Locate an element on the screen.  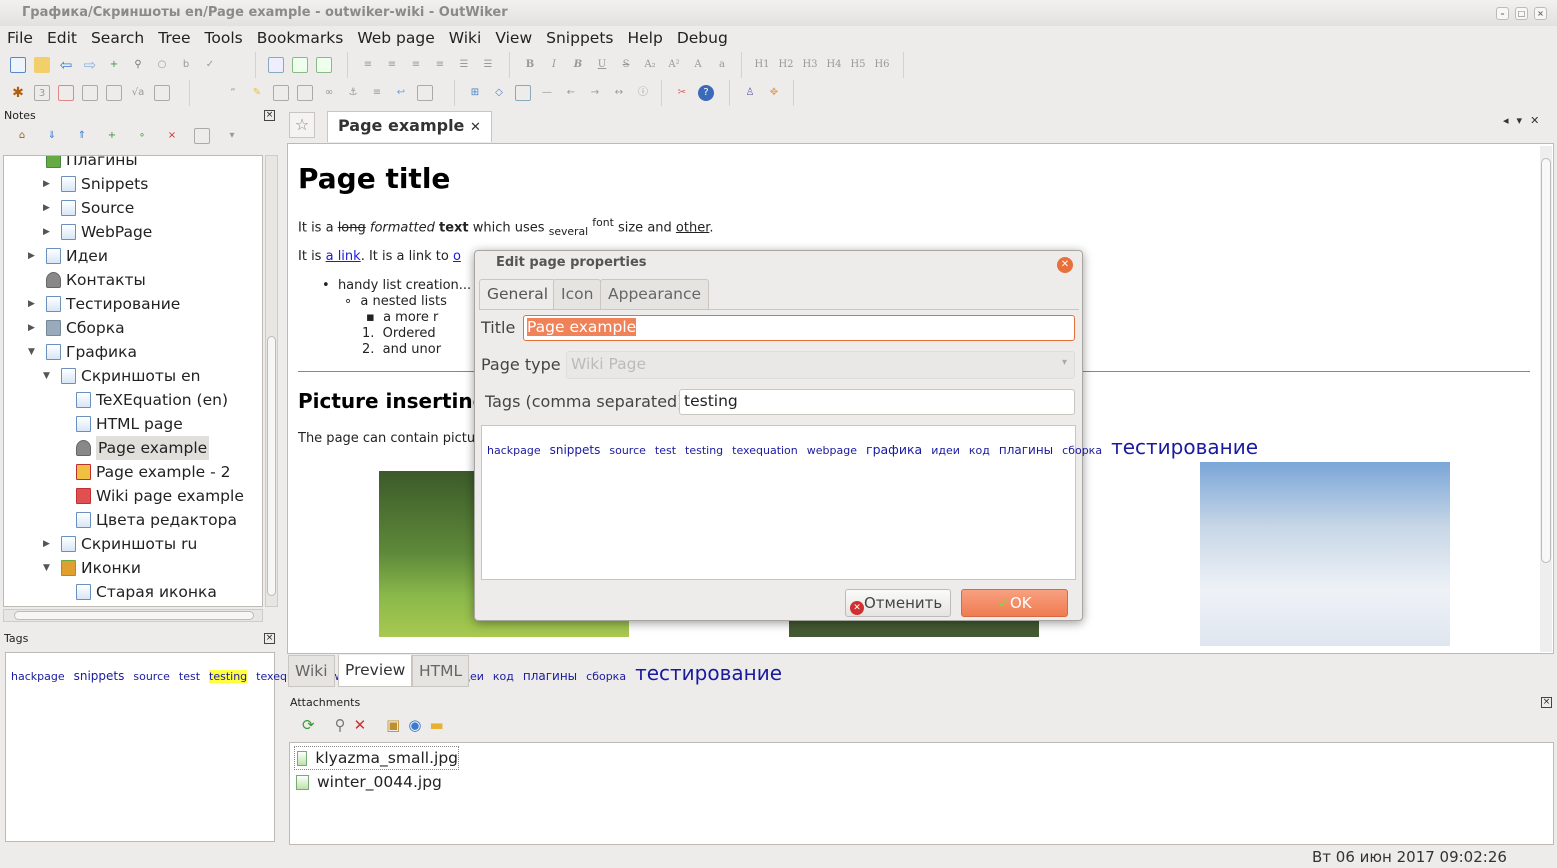
align-left-icon: ≡ is located at coordinates (368, 65).